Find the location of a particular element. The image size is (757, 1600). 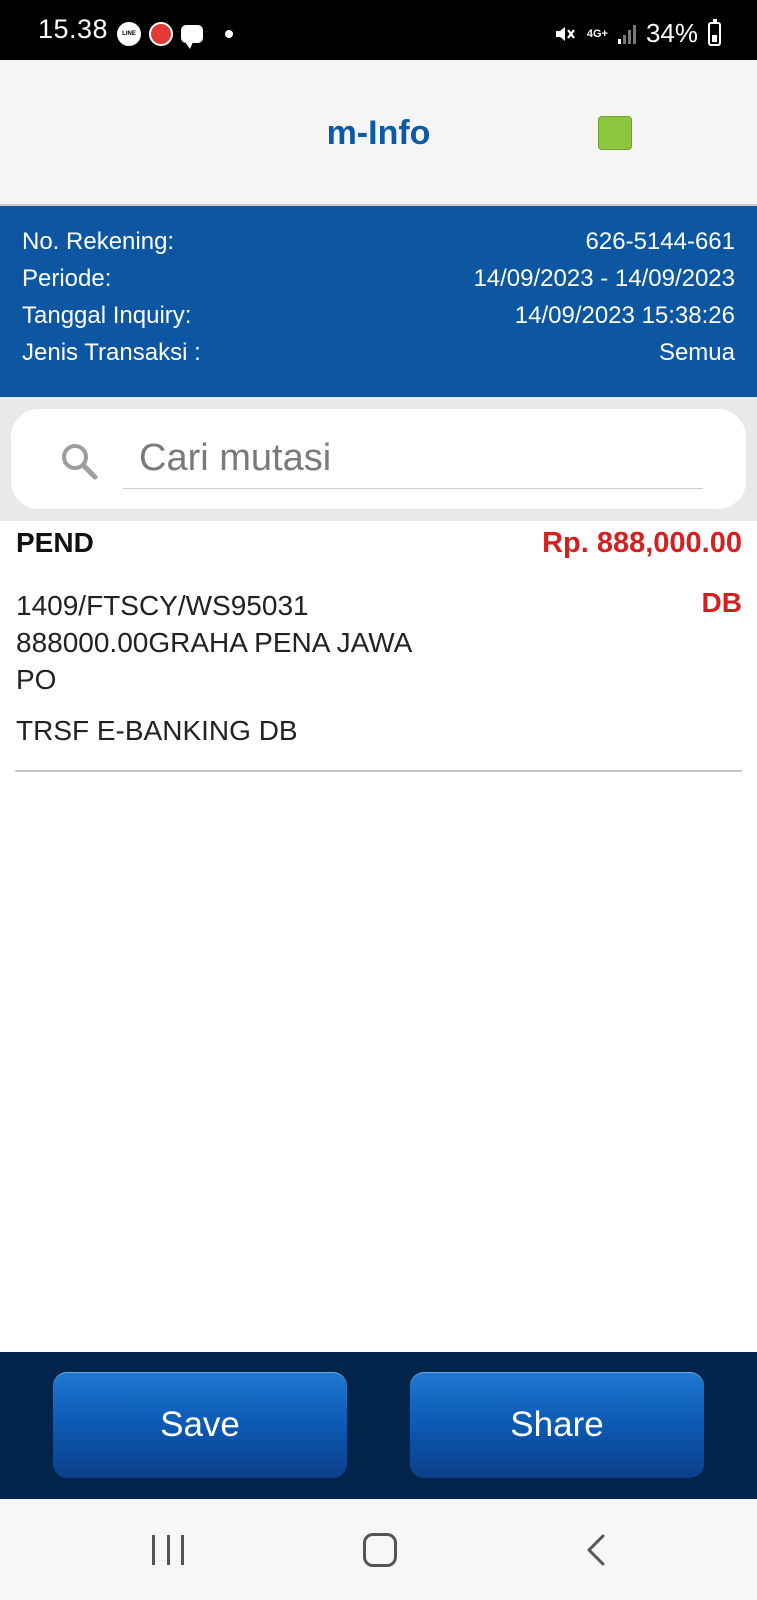

save-button: Save is located at coordinates (200, 1425).